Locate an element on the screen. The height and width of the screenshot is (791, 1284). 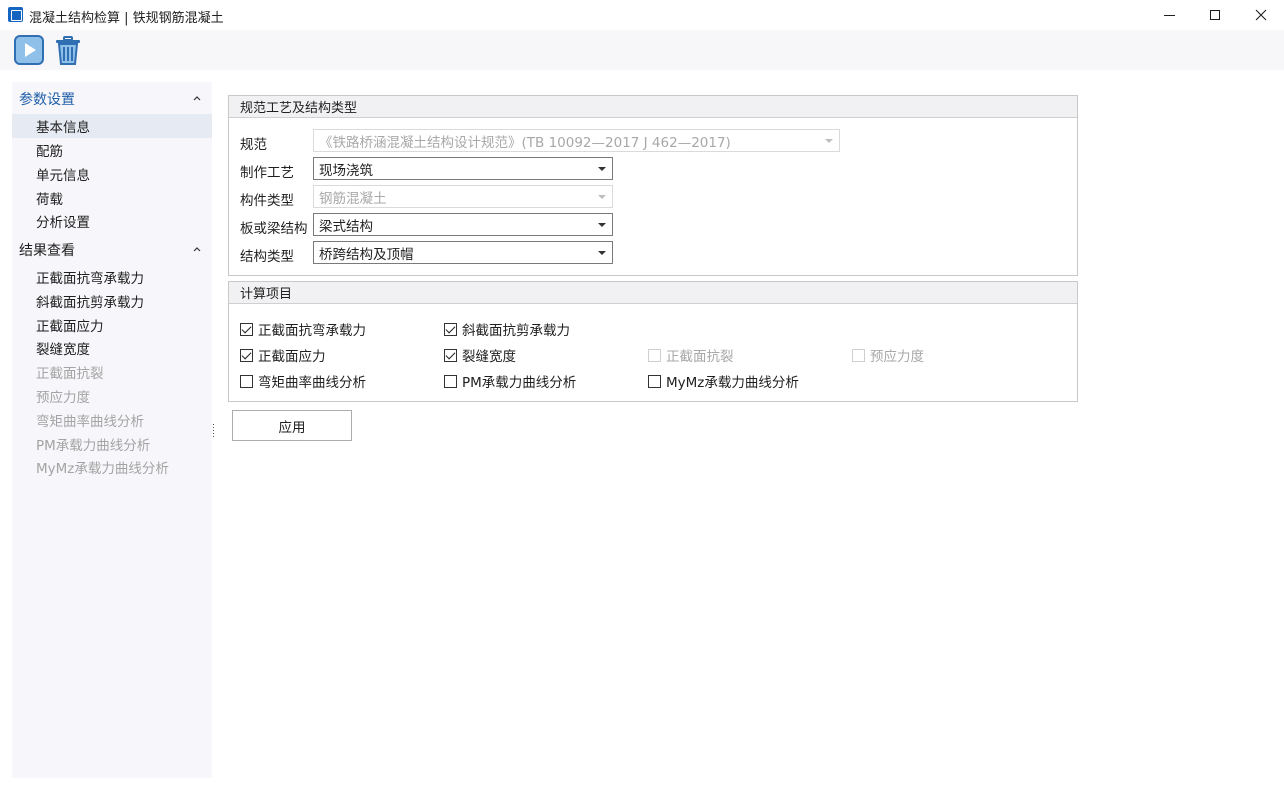
field-label: 规范 is located at coordinates (253, 145).